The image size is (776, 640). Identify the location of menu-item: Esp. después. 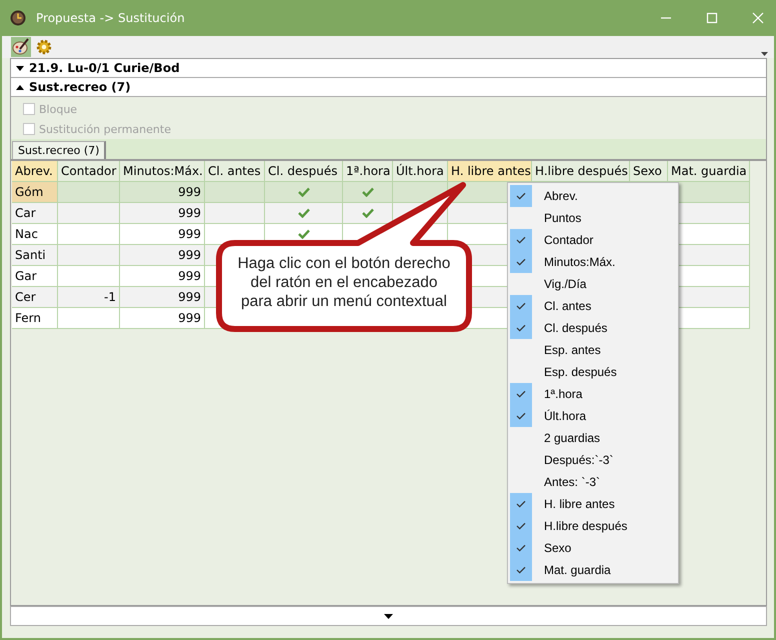
(593, 372).